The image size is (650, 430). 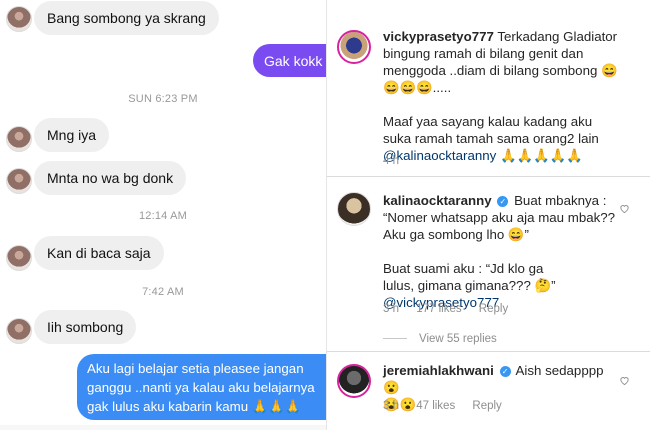 I want to click on comment-text: suka ramah tamah sama orang2 lain, so click(x=491, y=138).